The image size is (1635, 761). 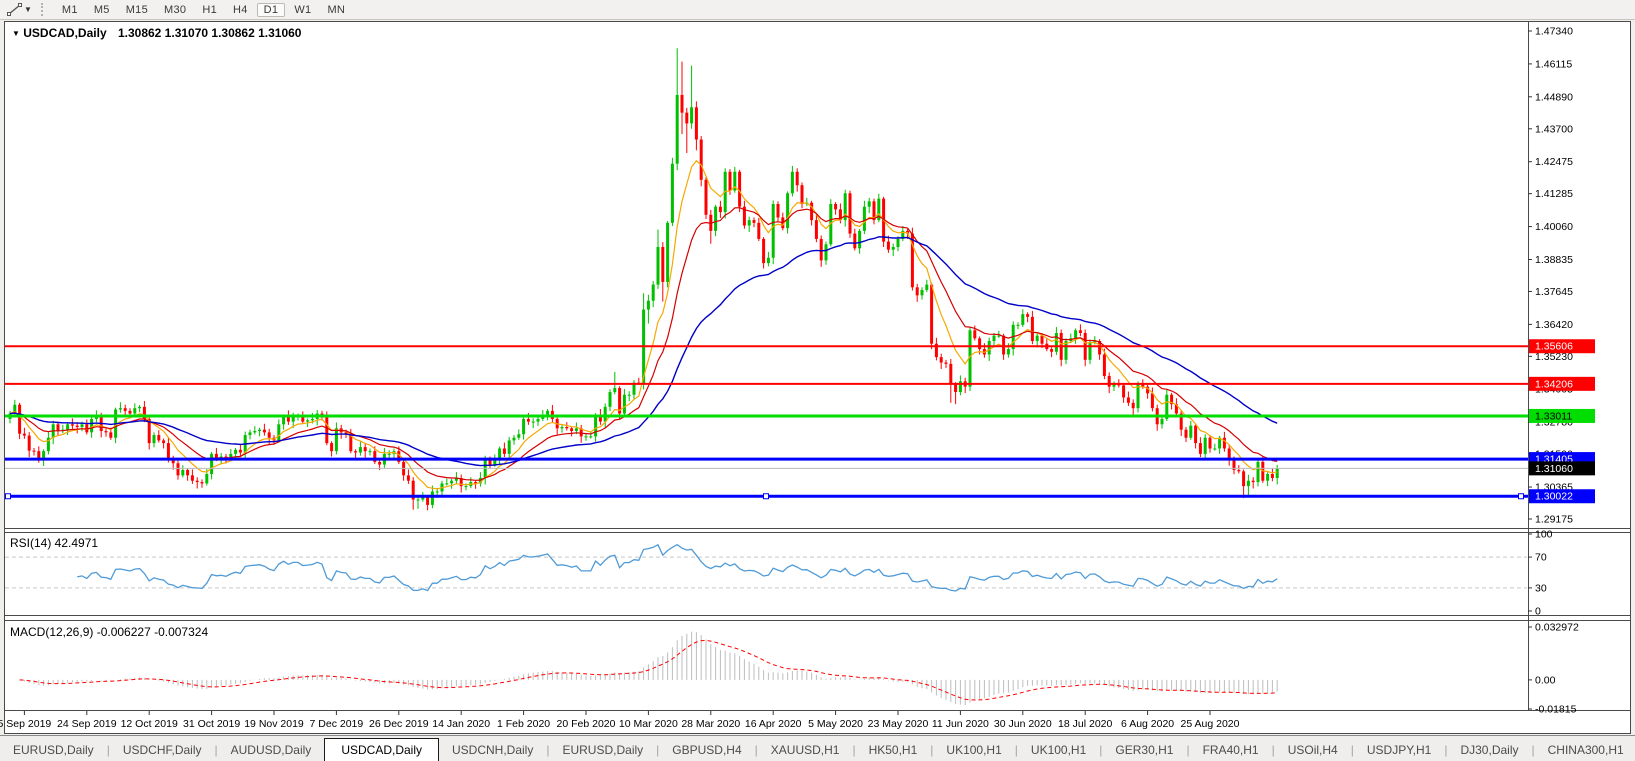 What do you see at coordinates (271, 750) in the screenshot?
I see `tab-audusd-daily: AUDUSD,Daily` at bounding box center [271, 750].